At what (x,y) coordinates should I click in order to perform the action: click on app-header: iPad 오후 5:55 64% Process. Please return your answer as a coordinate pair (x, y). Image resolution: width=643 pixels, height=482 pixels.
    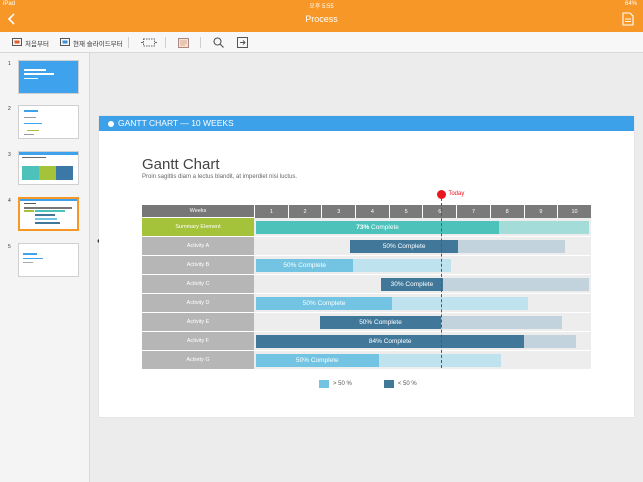
    Looking at the image, I should click on (321, 16).